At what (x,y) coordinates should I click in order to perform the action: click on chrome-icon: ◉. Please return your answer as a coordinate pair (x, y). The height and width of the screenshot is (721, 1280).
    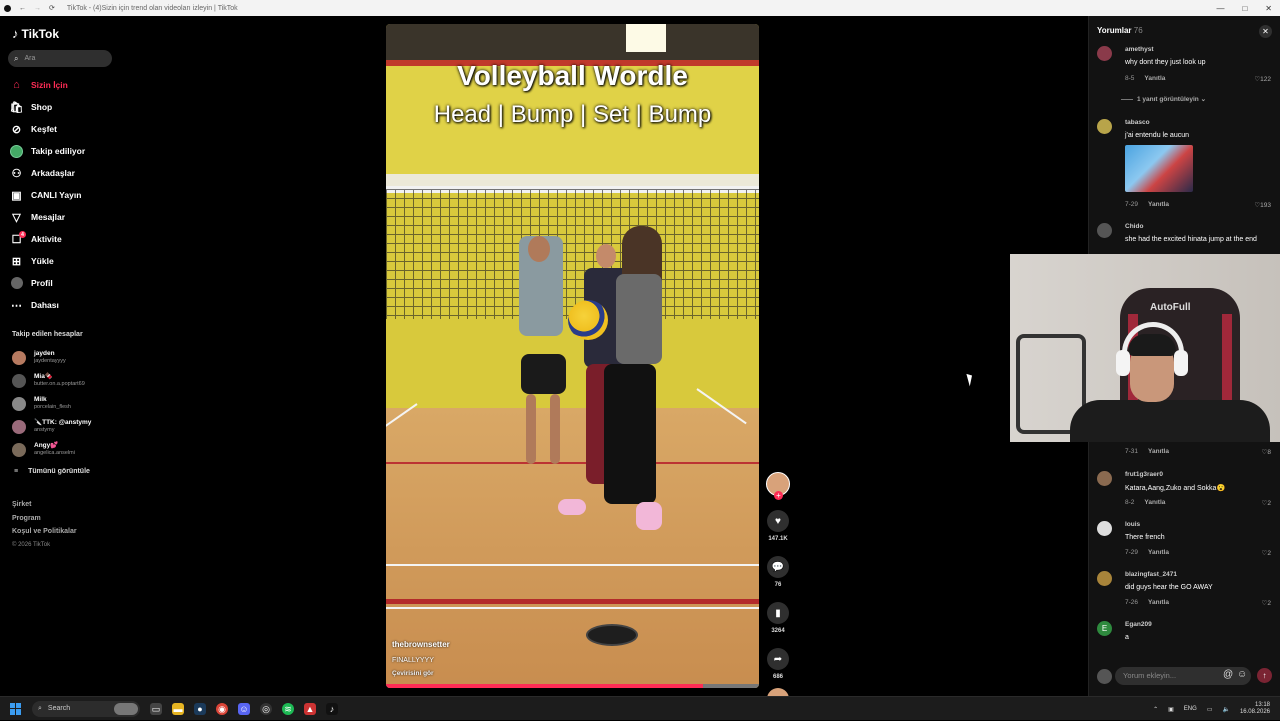
    Looking at the image, I should click on (222, 708).